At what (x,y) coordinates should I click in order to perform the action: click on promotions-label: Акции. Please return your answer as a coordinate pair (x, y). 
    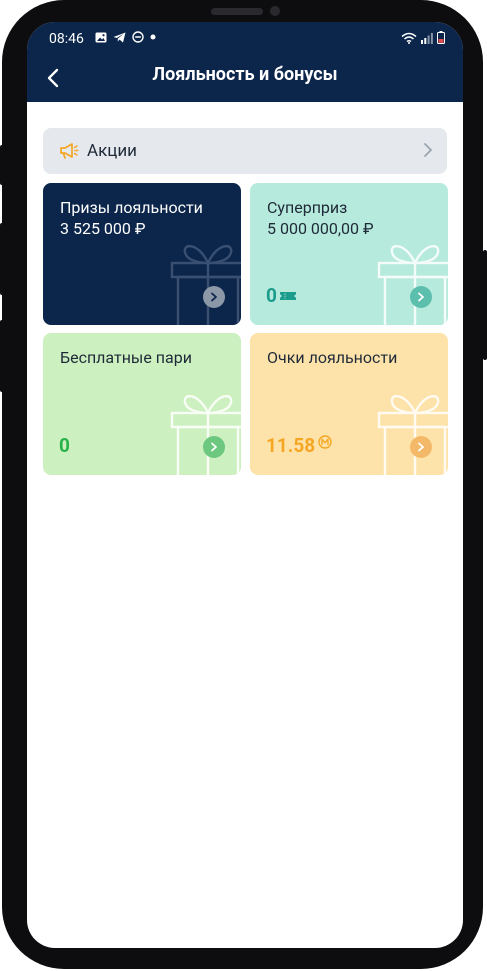
    Looking at the image, I should click on (112, 151).